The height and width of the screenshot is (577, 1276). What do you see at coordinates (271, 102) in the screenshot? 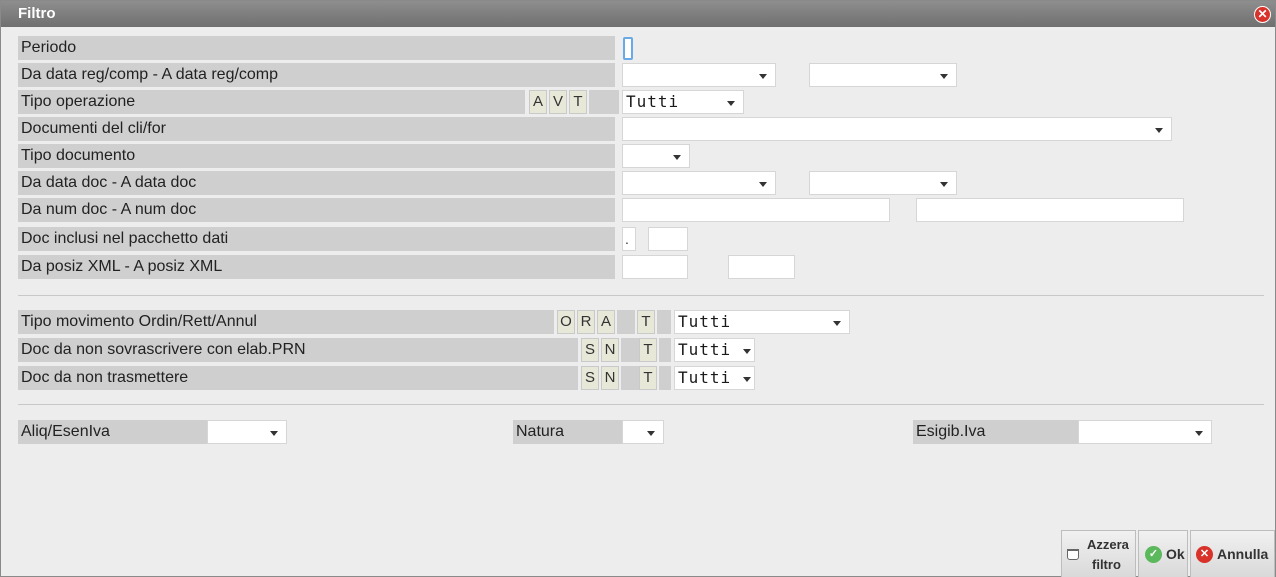
I see `label-tipo-operazione: Tipo operazione` at bounding box center [271, 102].